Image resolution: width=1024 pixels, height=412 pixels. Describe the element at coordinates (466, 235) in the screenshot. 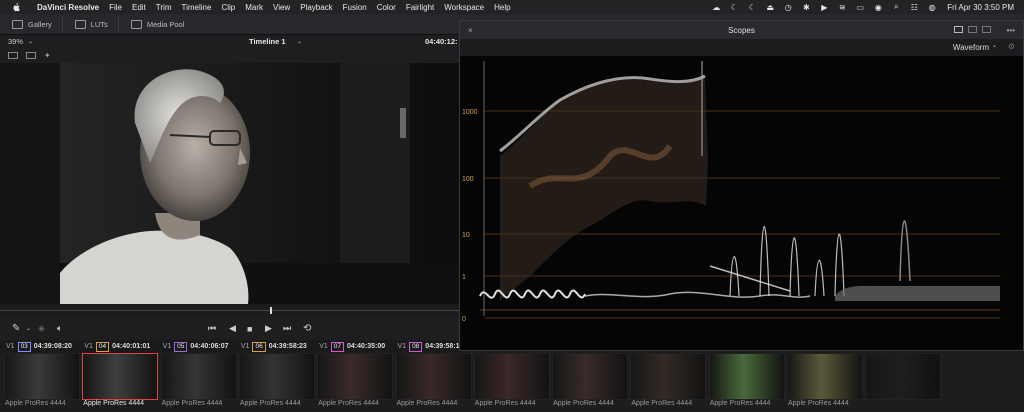

I see `scale-label: 10` at that location.